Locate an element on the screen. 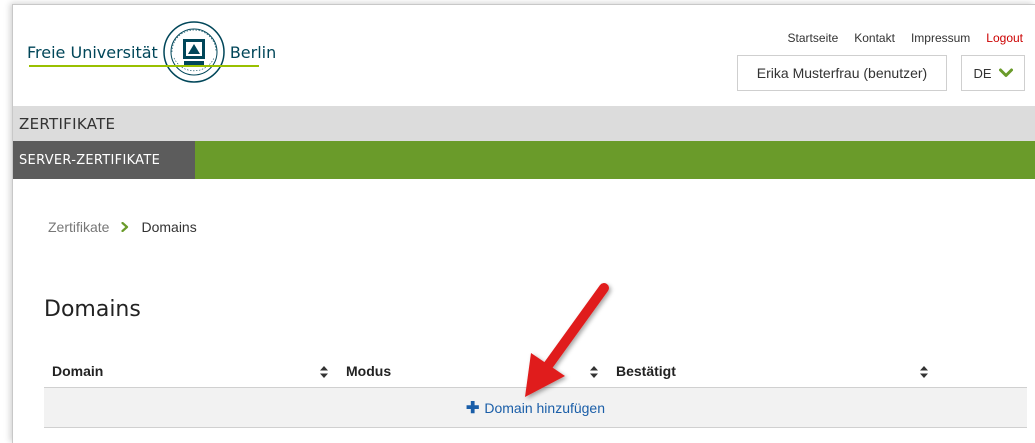 This screenshot has height=443, width=1035. column-label: Bestätigt is located at coordinates (646, 370).